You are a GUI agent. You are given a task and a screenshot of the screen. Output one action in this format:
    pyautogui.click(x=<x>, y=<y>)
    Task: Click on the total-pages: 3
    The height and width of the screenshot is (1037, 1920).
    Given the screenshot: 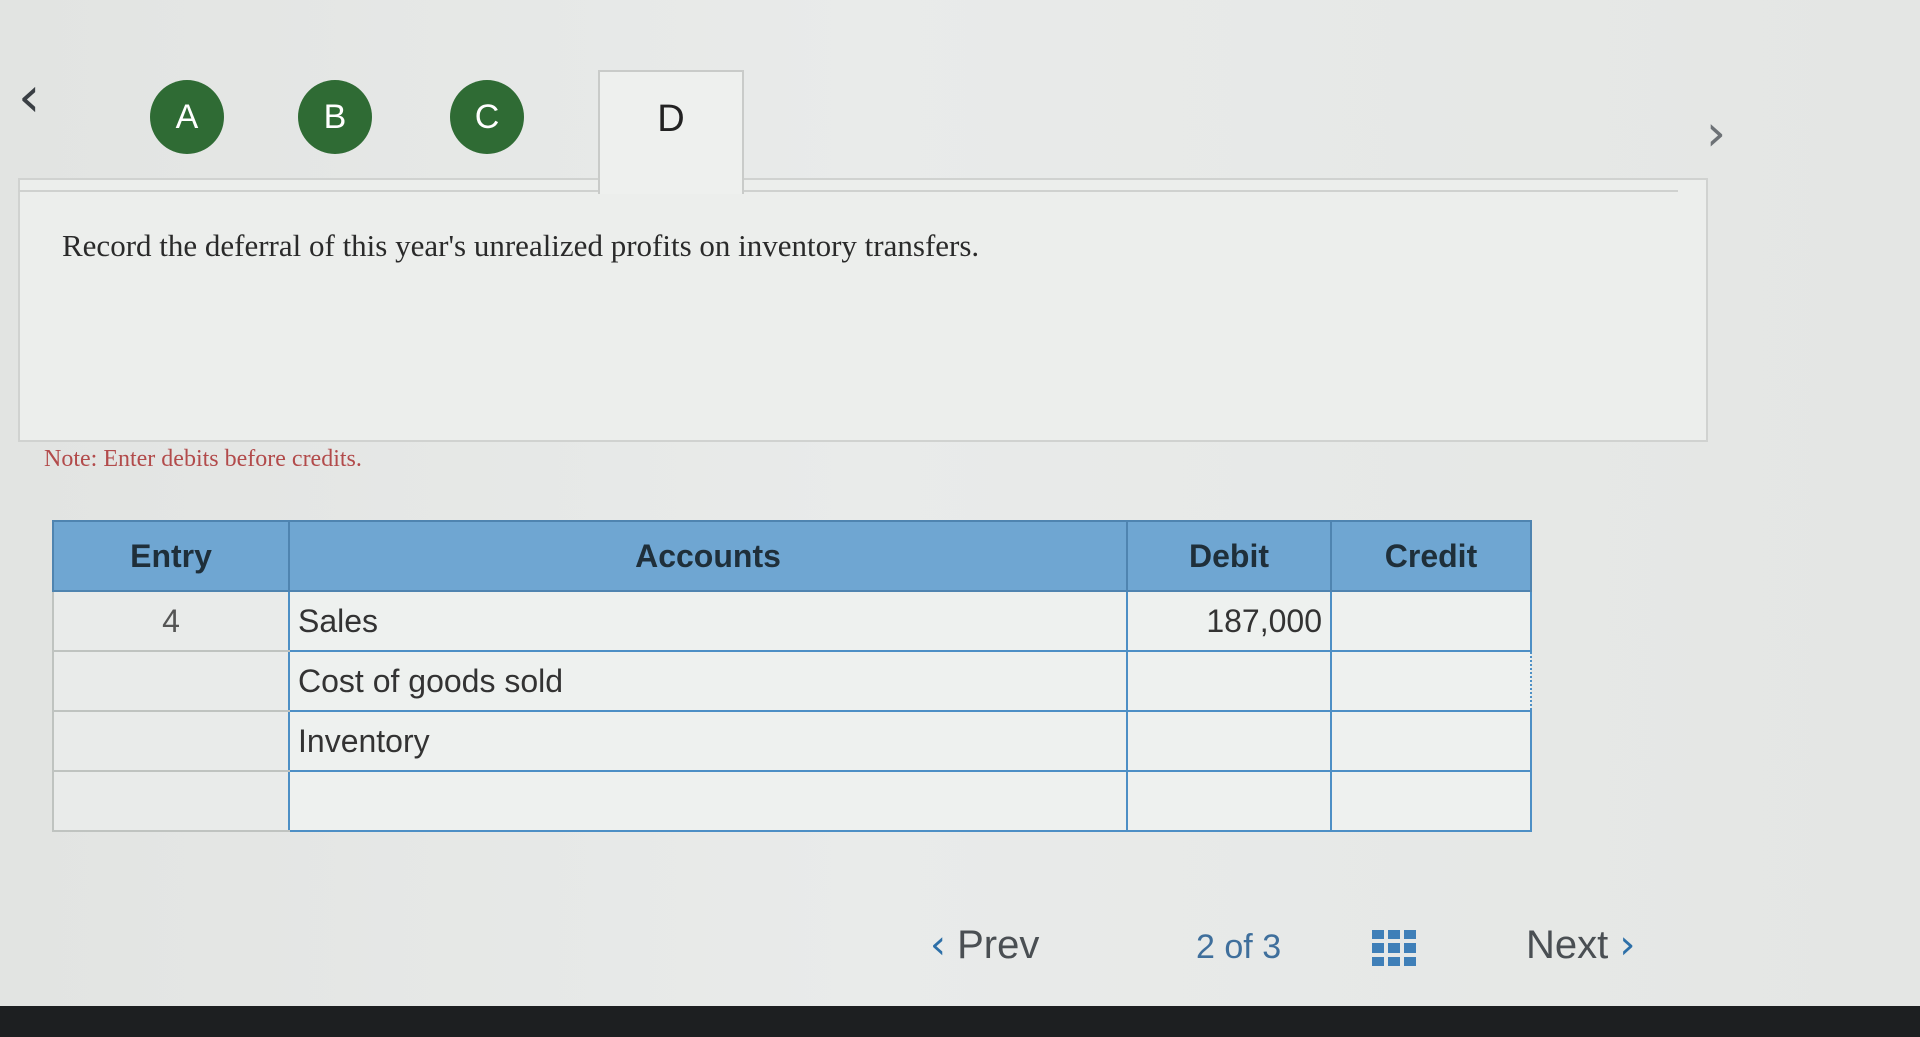 What is the action you would take?
    pyautogui.click(x=1272, y=947)
    